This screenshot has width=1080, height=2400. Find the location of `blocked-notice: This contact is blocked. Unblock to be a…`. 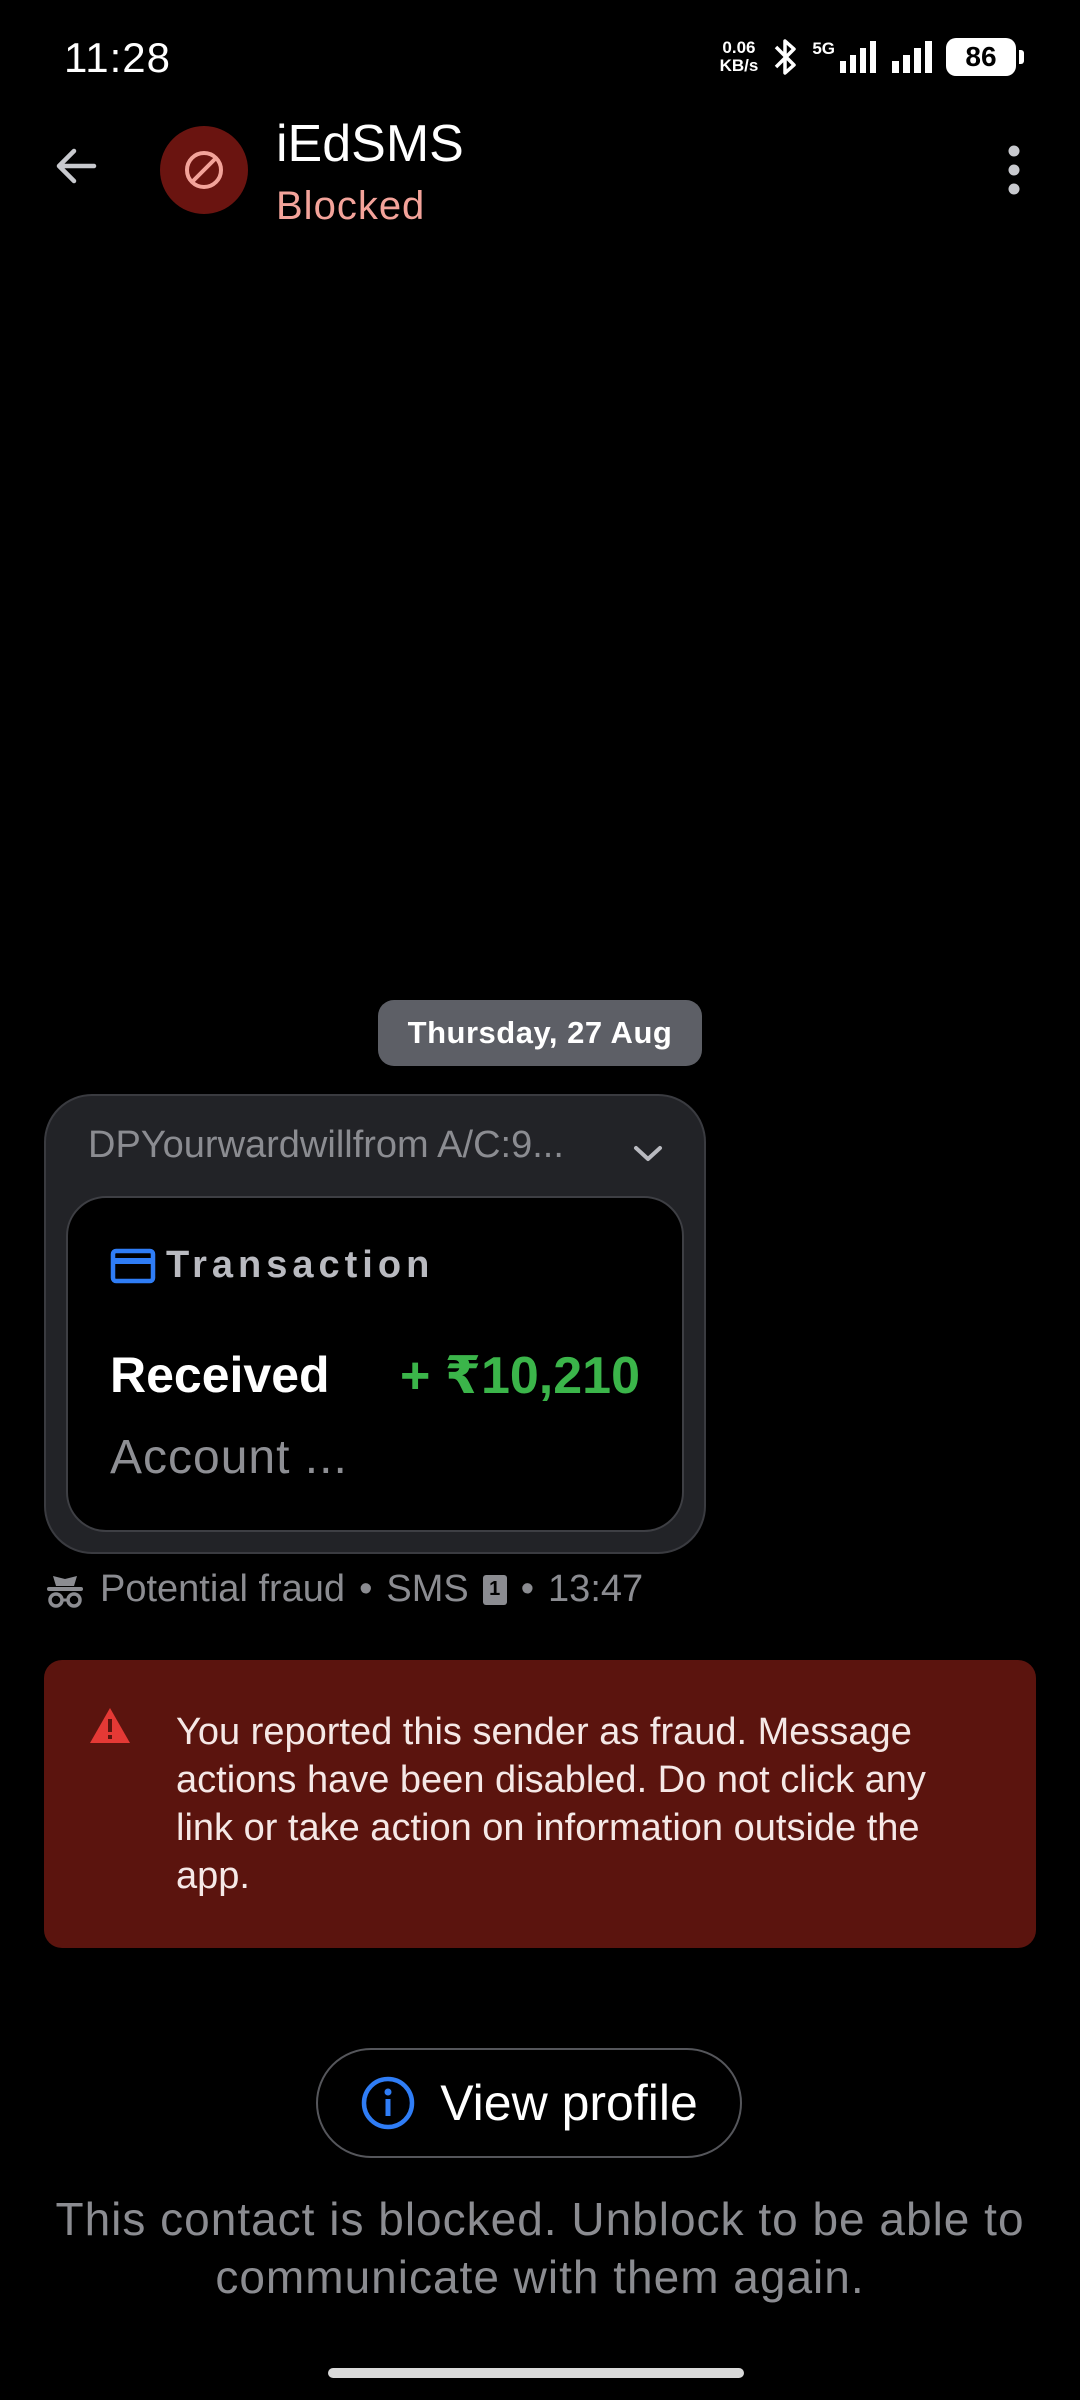

blocked-notice: This contact is blocked. Unblock to be a… is located at coordinates (540, 2248).